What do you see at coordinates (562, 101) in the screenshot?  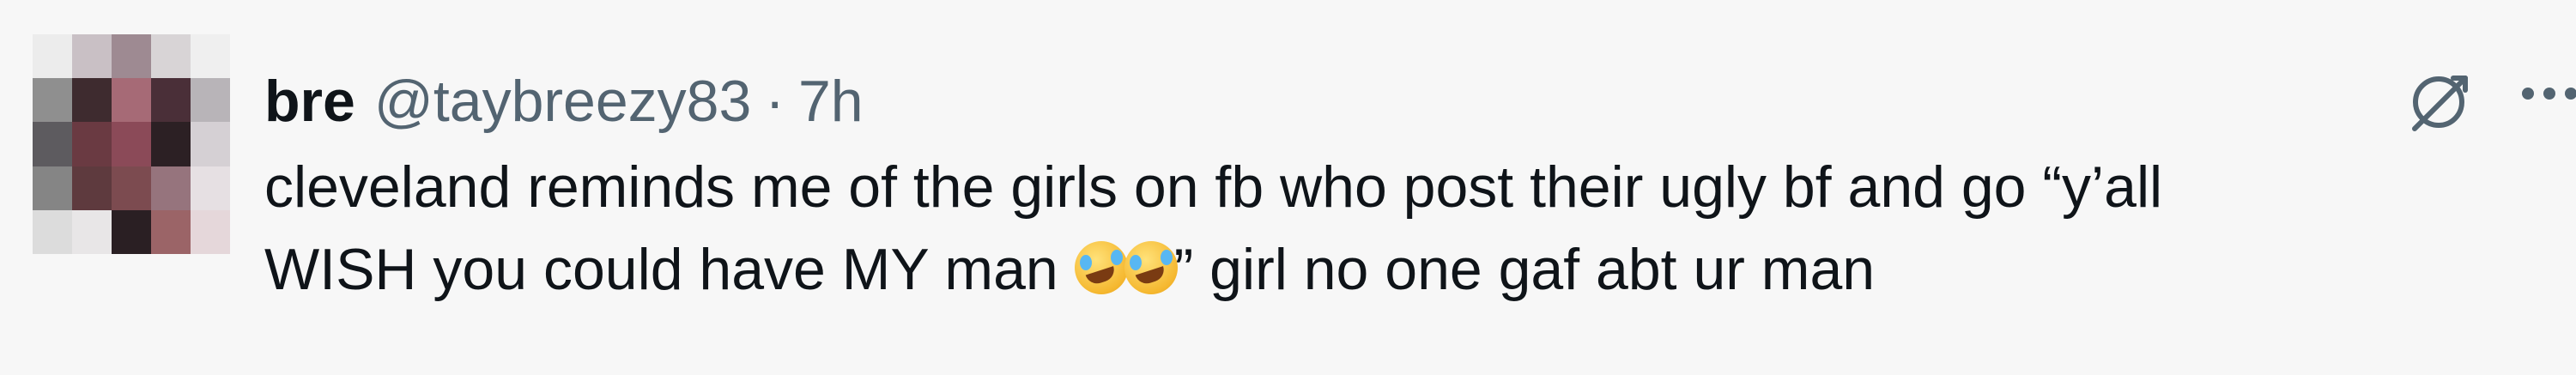 I see `author-handle: @taybreezy83` at bounding box center [562, 101].